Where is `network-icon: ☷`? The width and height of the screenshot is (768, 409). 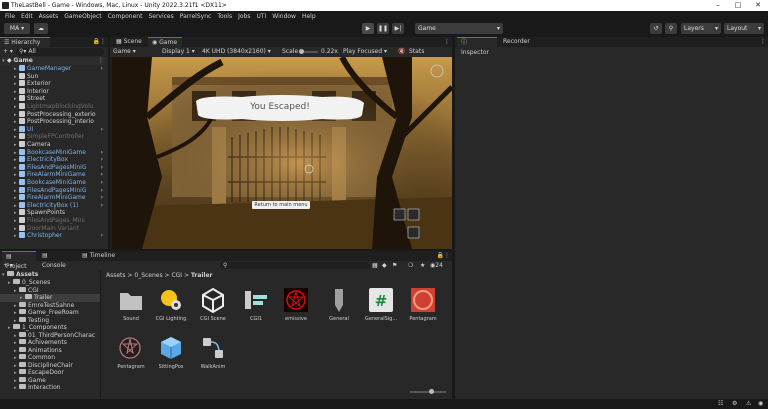 network-icon: ☷ is located at coordinates (720, 403).